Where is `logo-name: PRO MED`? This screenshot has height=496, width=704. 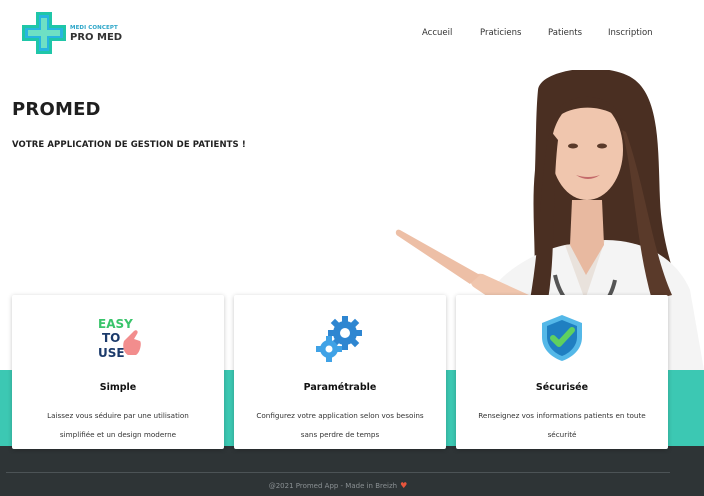 logo-name: PRO MED is located at coordinates (96, 37).